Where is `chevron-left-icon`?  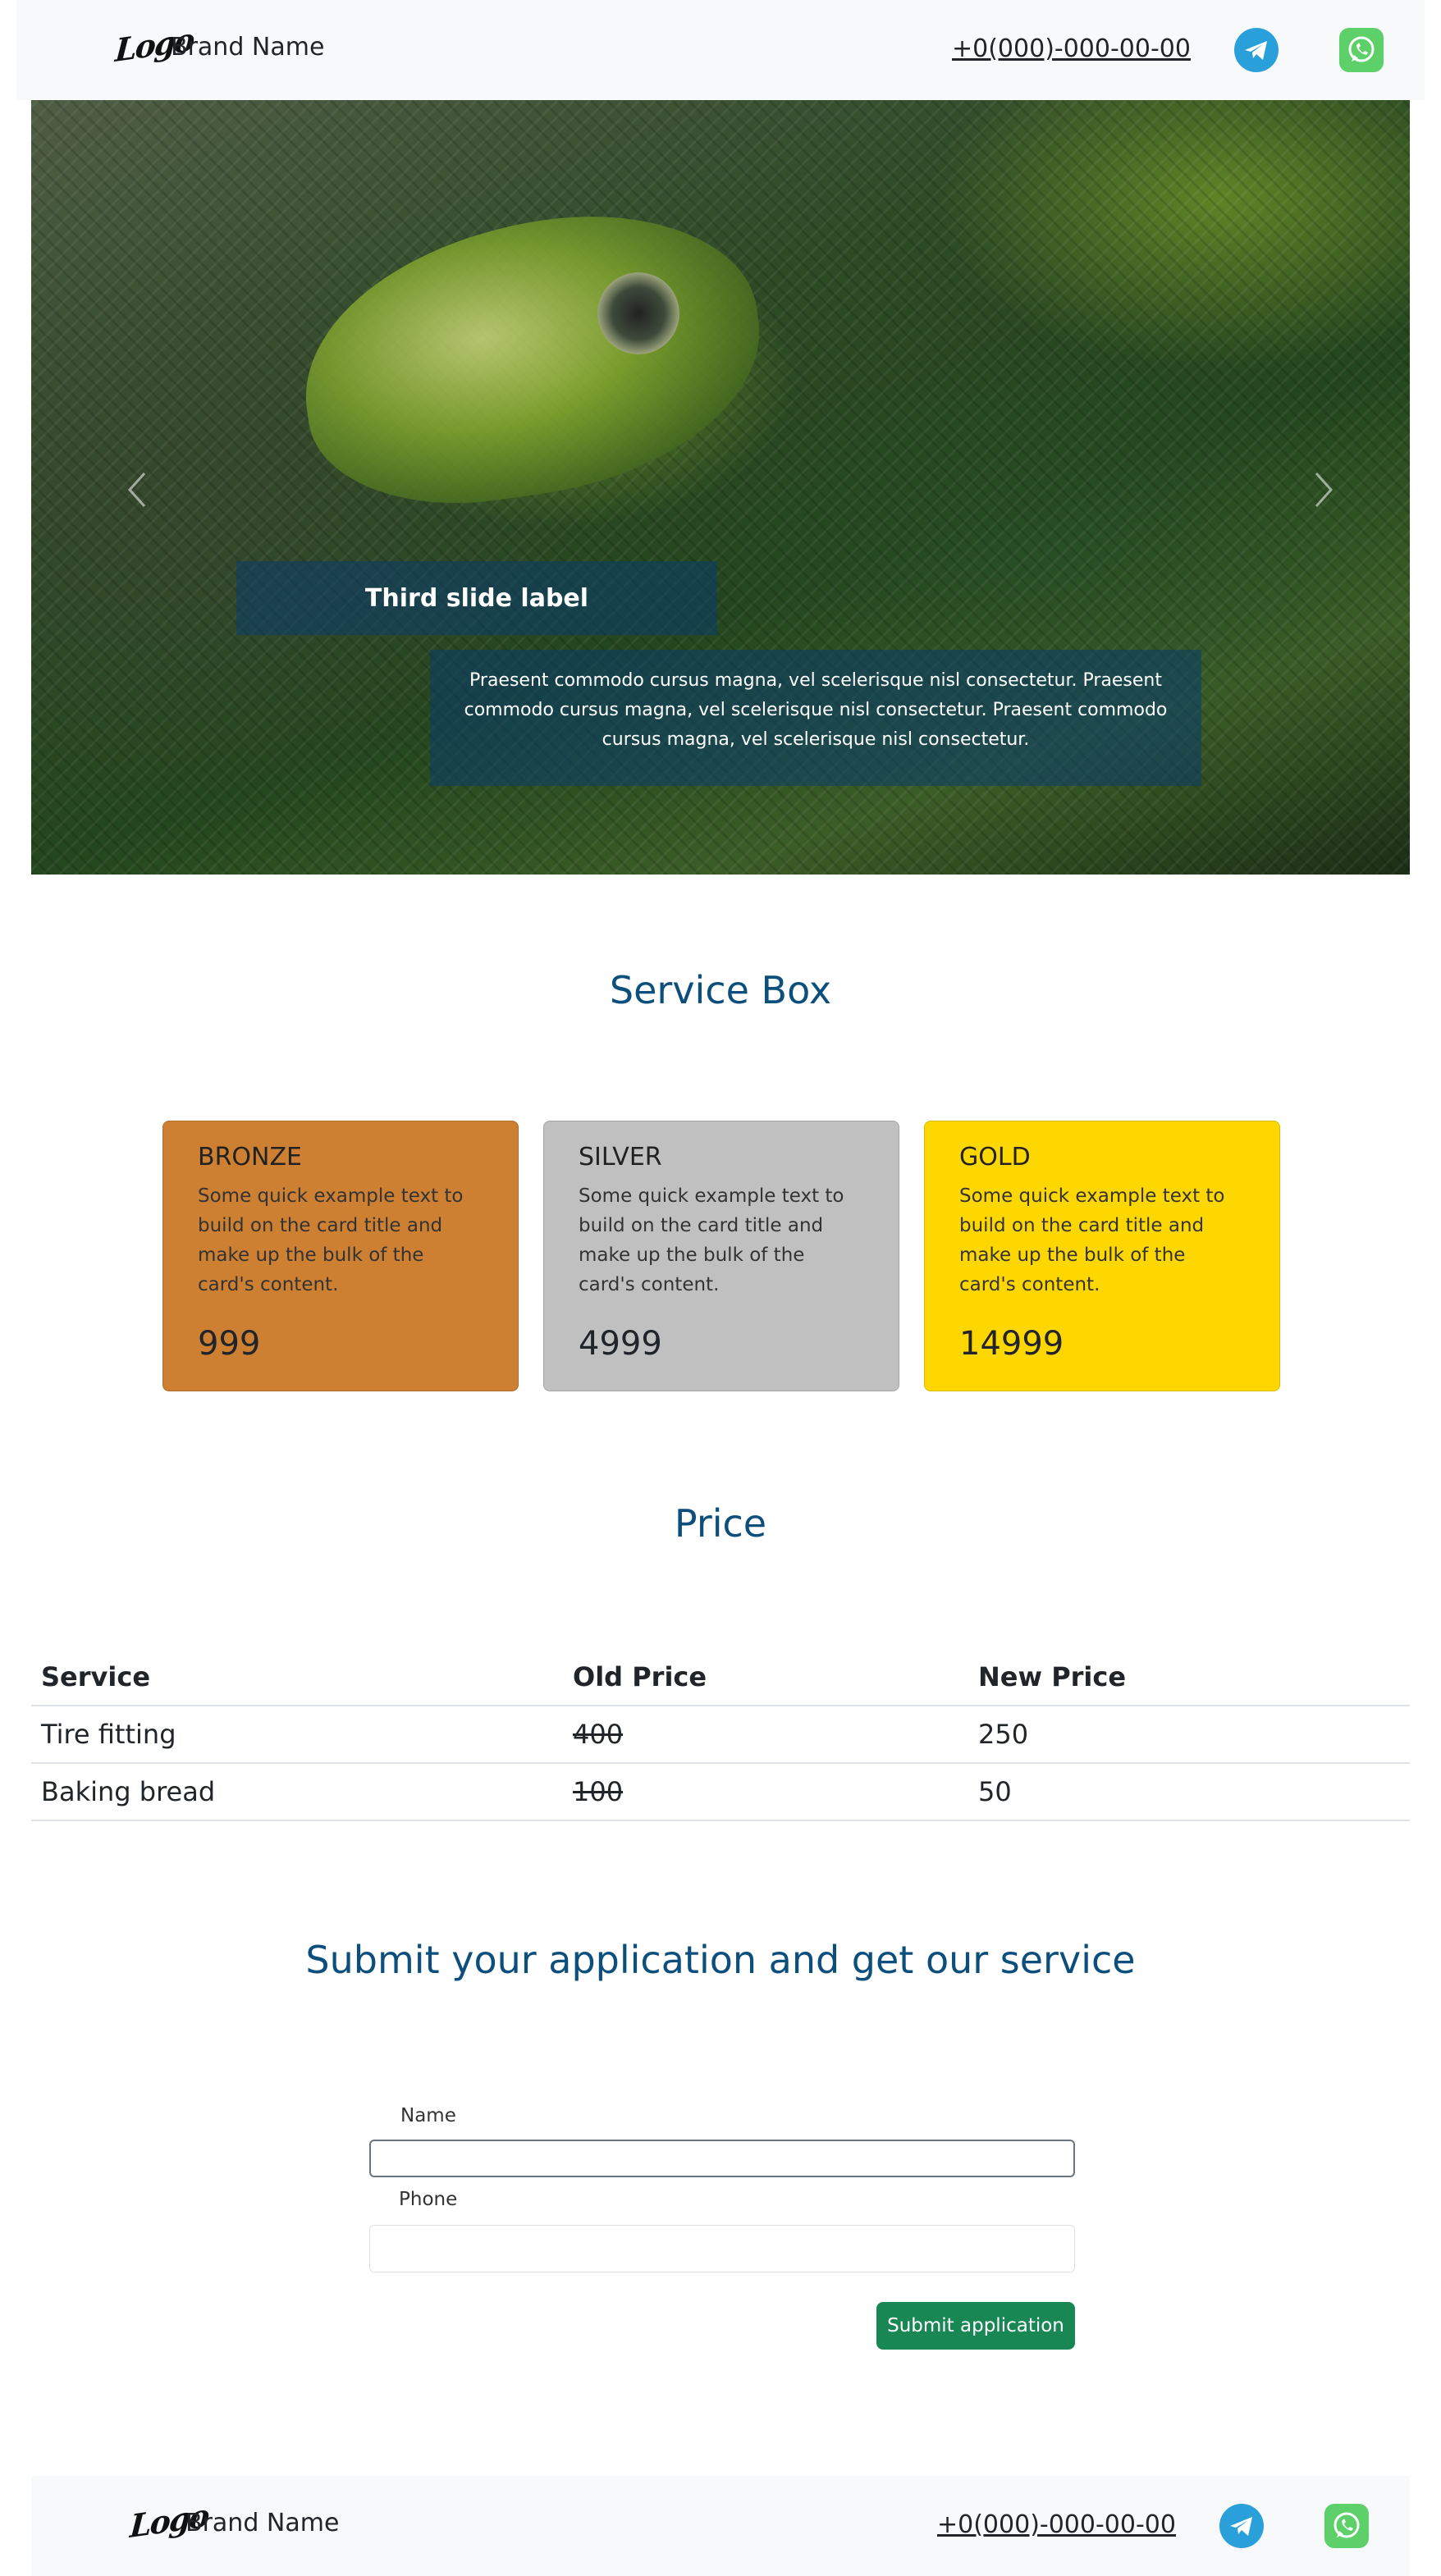
chevron-left-icon is located at coordinates (136, 490).